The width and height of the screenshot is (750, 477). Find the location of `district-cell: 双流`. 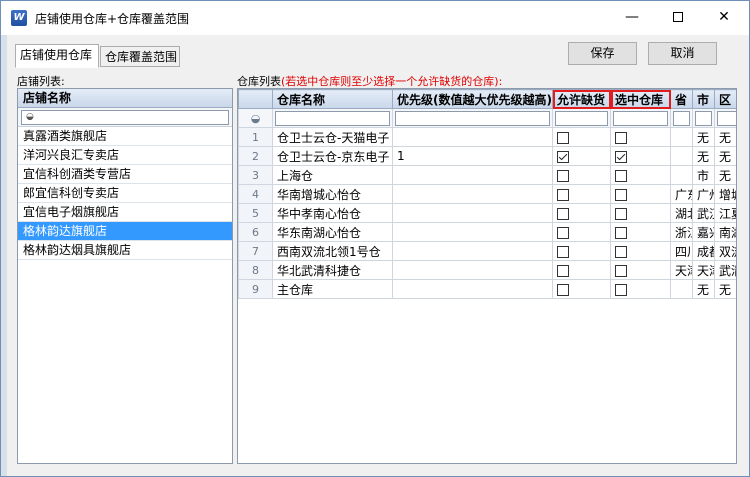

district-cell: 双流 is located at coordinates (725, 251).